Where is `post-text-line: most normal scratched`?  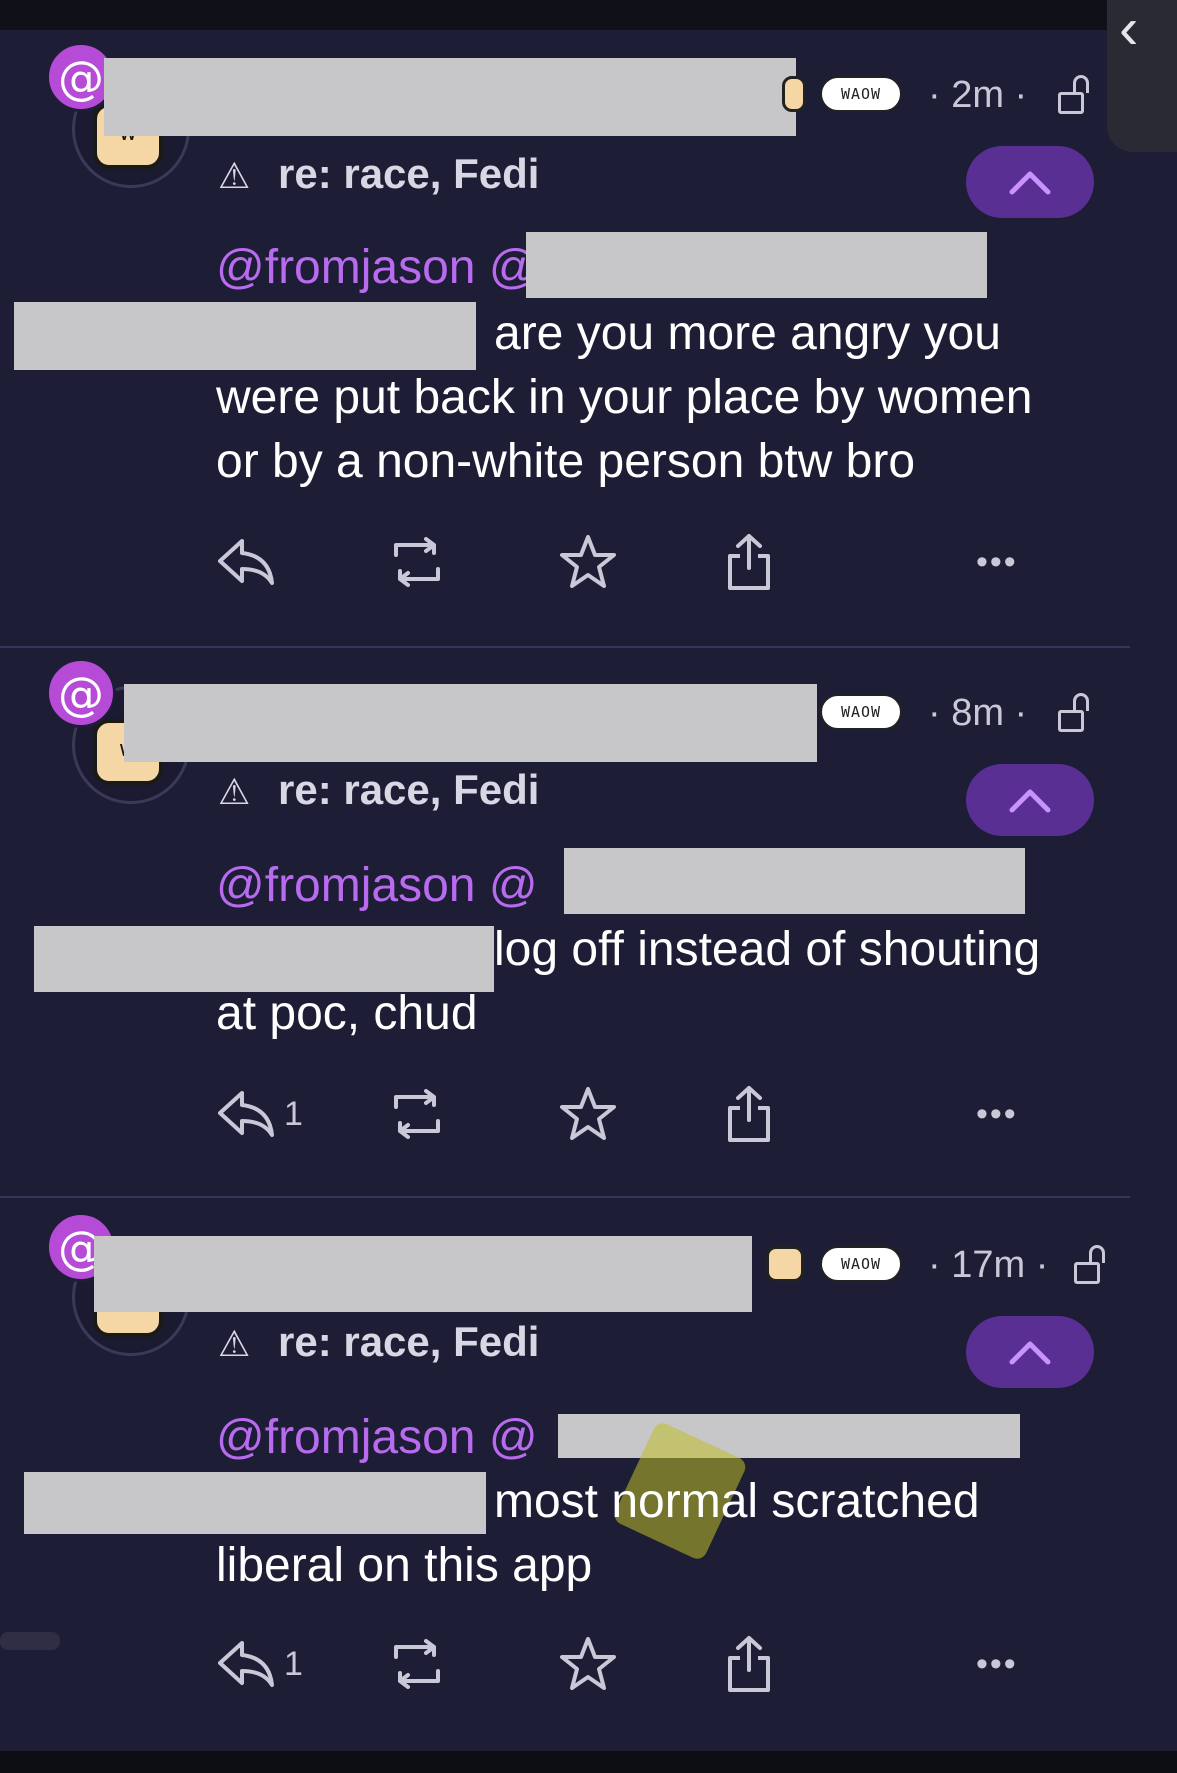
post-text-line: most normal scratched is located at coordinates (737, 1501).